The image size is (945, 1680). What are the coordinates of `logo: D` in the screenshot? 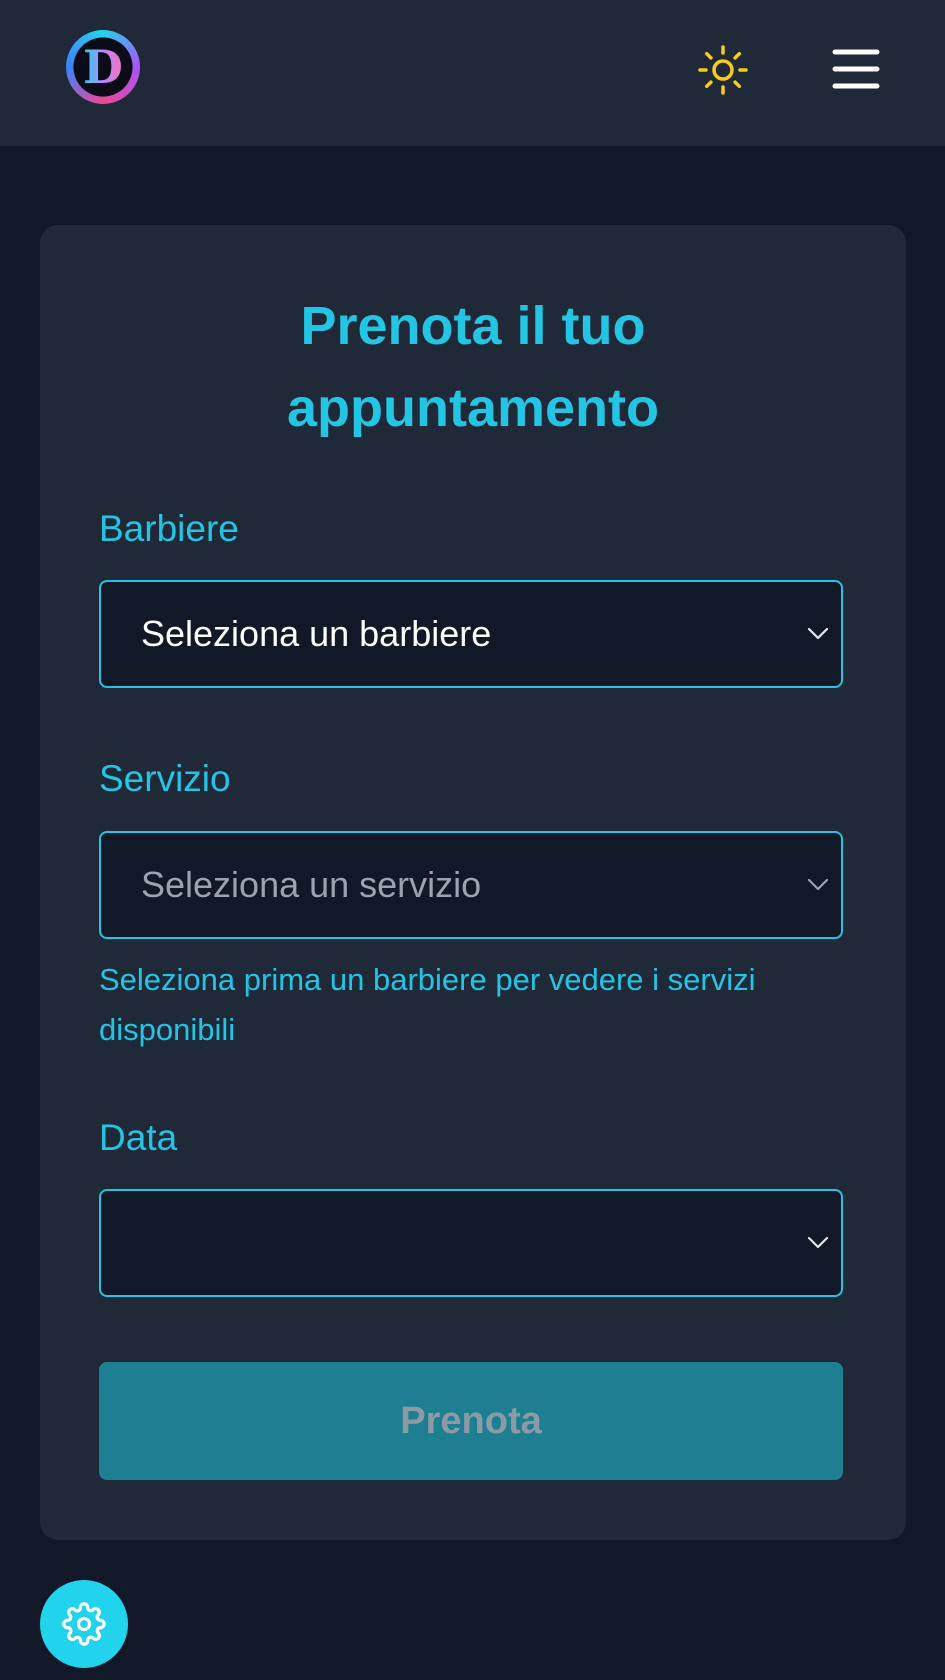 It's located at (103, 67).